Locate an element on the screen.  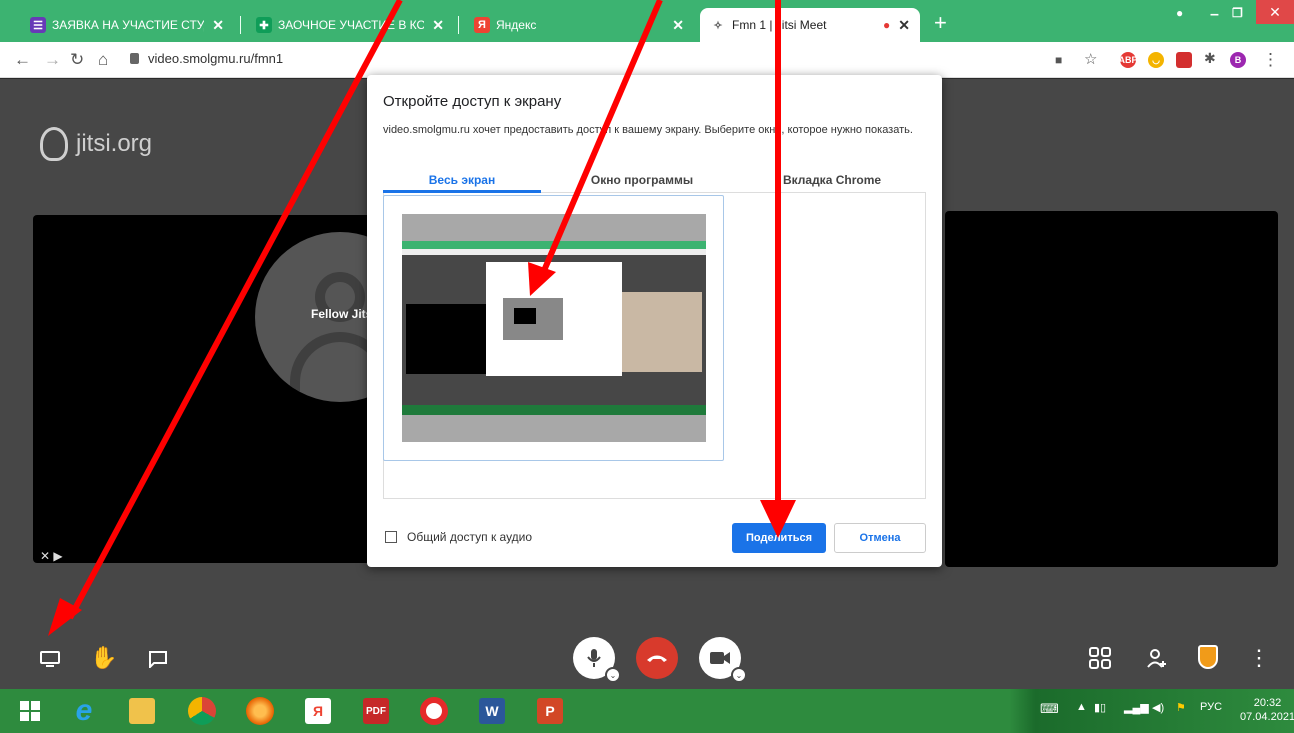
url-field: video.smolgmu.ru/fmn1 is located at coordinates (215, 58).